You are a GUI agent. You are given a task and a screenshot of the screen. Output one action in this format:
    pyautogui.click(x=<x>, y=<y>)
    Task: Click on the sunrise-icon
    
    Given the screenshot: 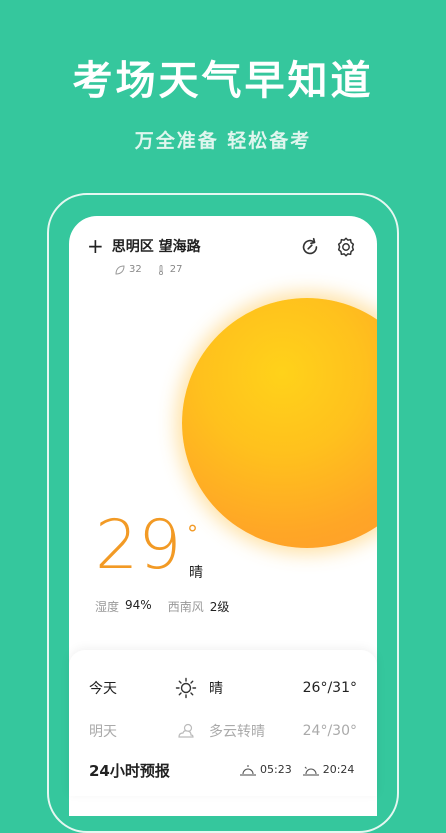 What is the action you would take?
    pyautogui.click(x=248, y=770)
    